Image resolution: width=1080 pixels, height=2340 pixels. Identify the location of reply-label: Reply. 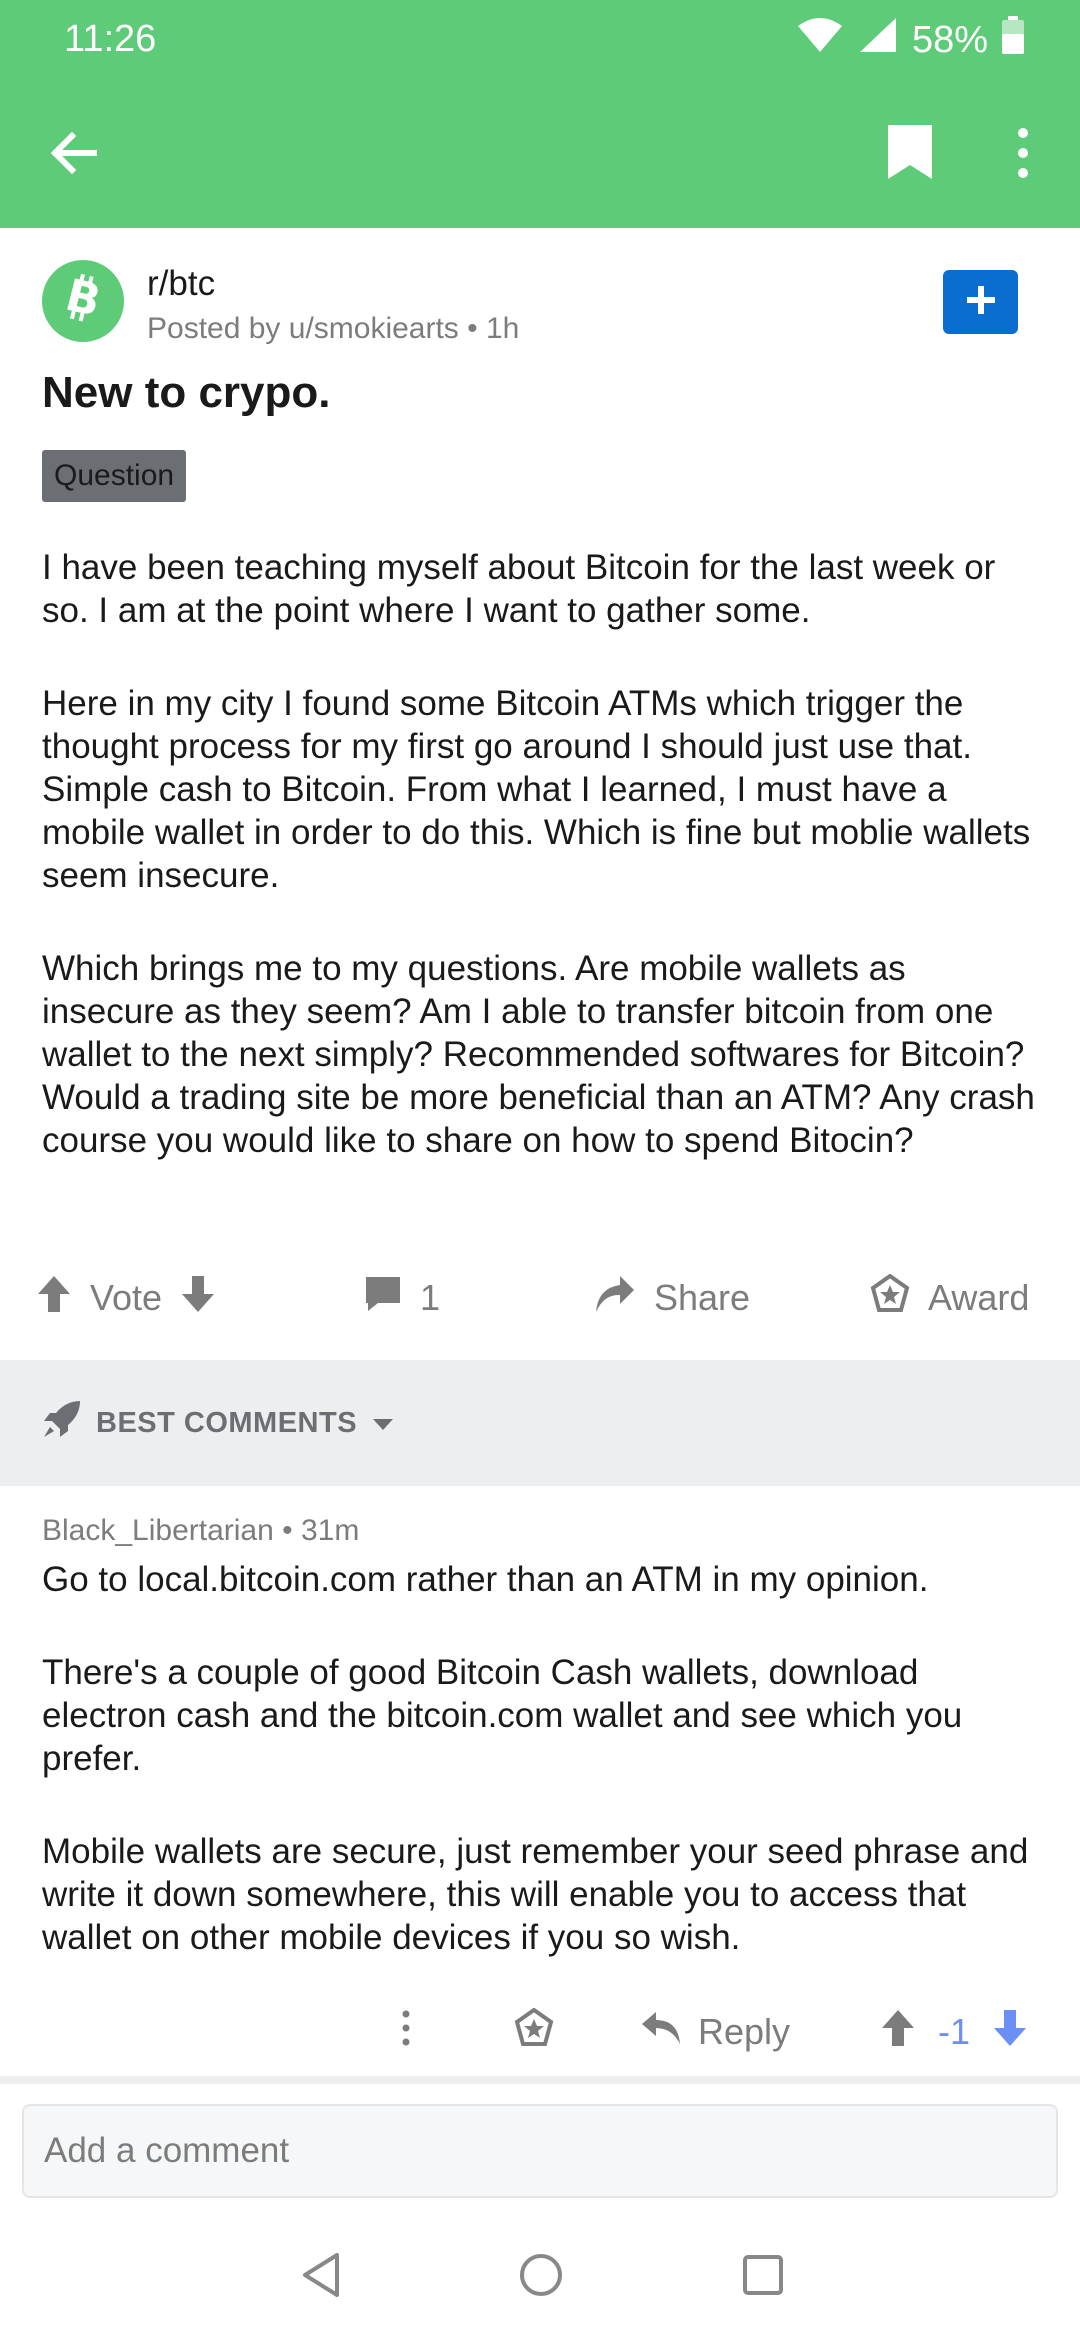
(744, 2031).